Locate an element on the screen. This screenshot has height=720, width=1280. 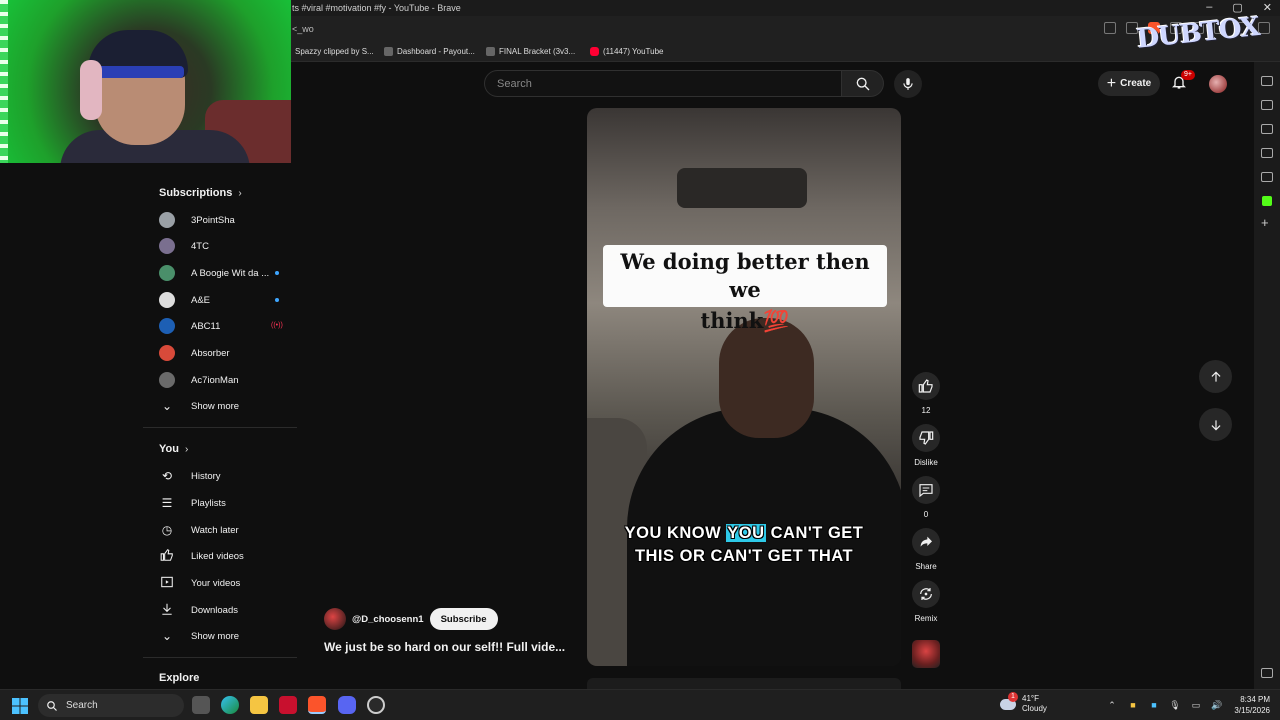
guide-item-watch-later: ◷ Watch later is located at coordinates (224, 530).